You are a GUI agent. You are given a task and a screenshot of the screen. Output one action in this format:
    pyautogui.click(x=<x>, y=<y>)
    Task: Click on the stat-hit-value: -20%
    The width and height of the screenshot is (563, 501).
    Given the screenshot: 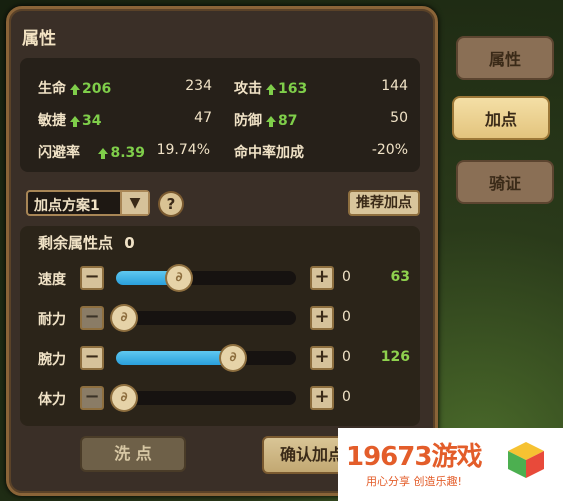 What is the action you would take?
    pyautogui.click(x=389, y=150)
    